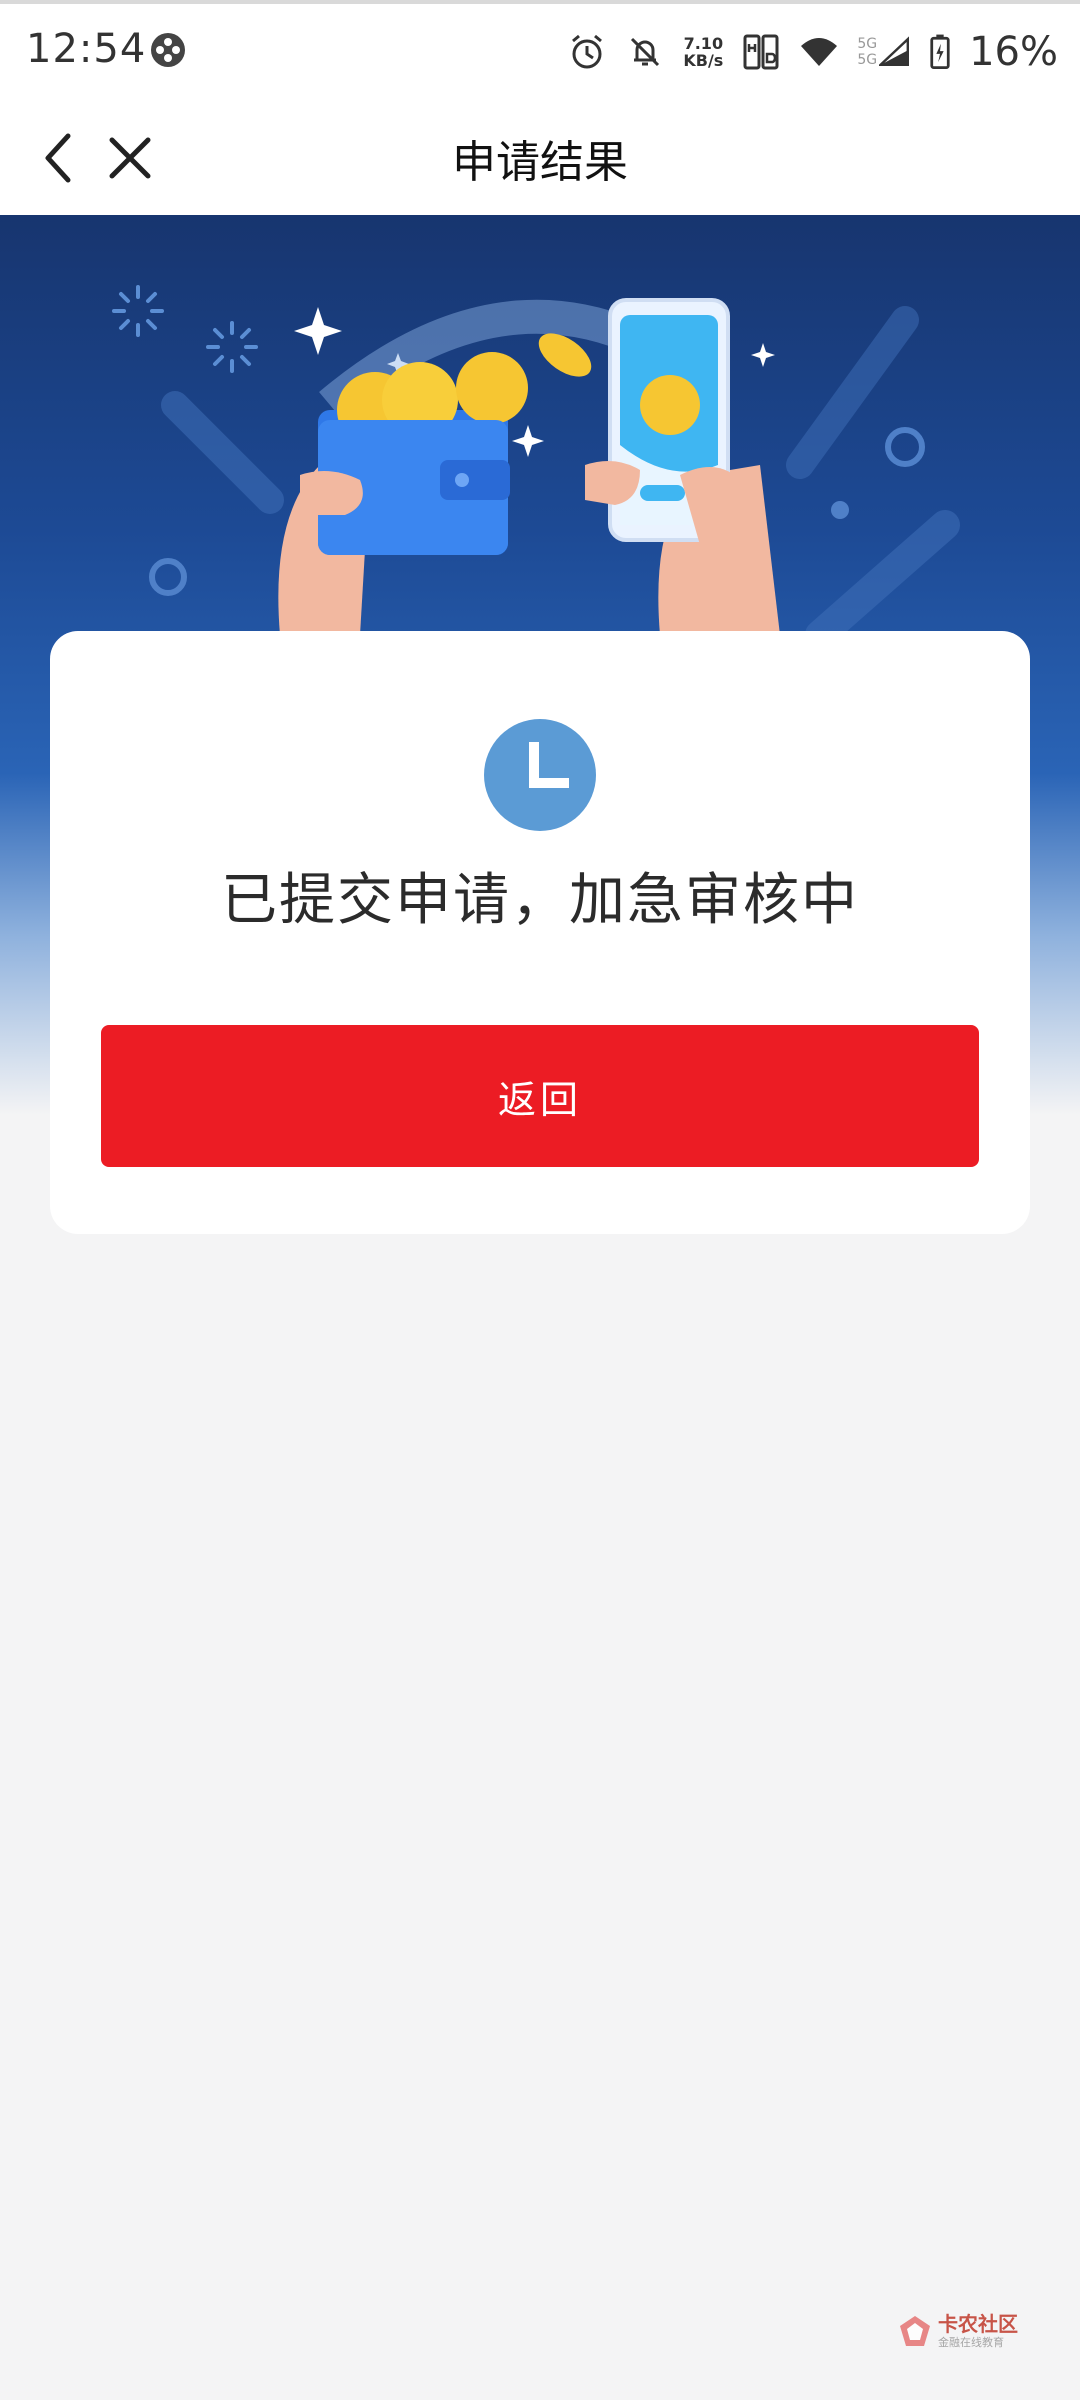 Image resolution: width=1080 pixels, height=2400 pixels. What do you see at coordinates (540, 775) in the screenshot?
I see `clock-icon` at bounding box center [540, 775].